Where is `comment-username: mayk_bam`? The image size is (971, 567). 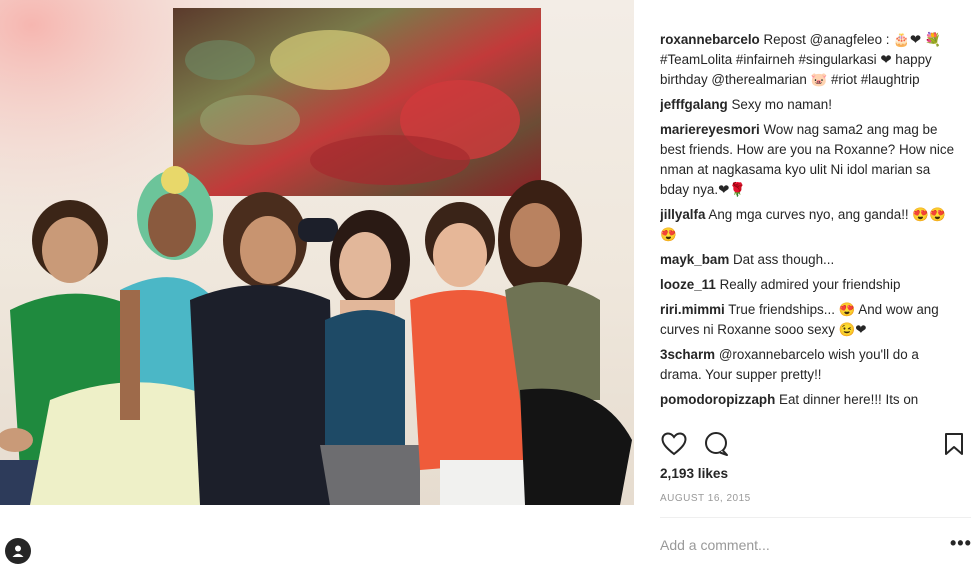
comment-username: mayk_bam is located at coordinates (694, 259).